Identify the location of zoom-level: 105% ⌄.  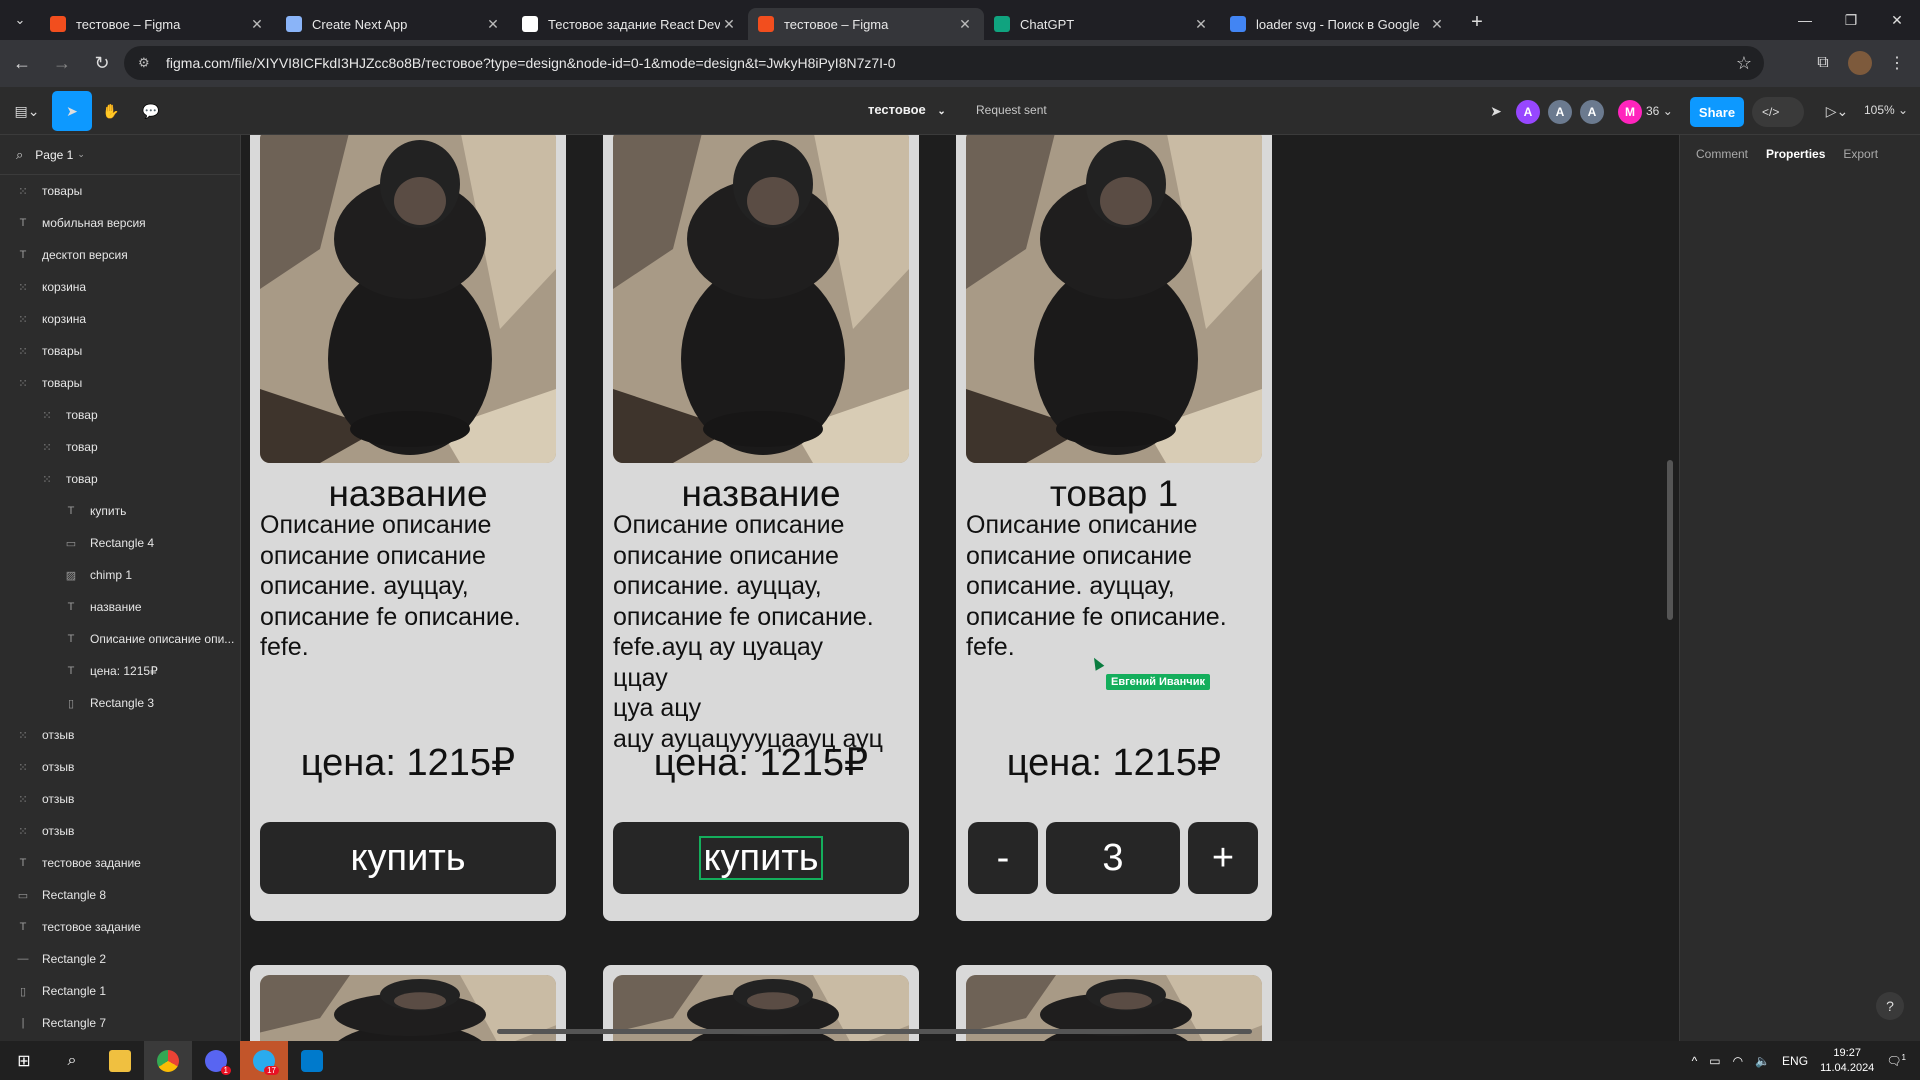
(1886, 110).